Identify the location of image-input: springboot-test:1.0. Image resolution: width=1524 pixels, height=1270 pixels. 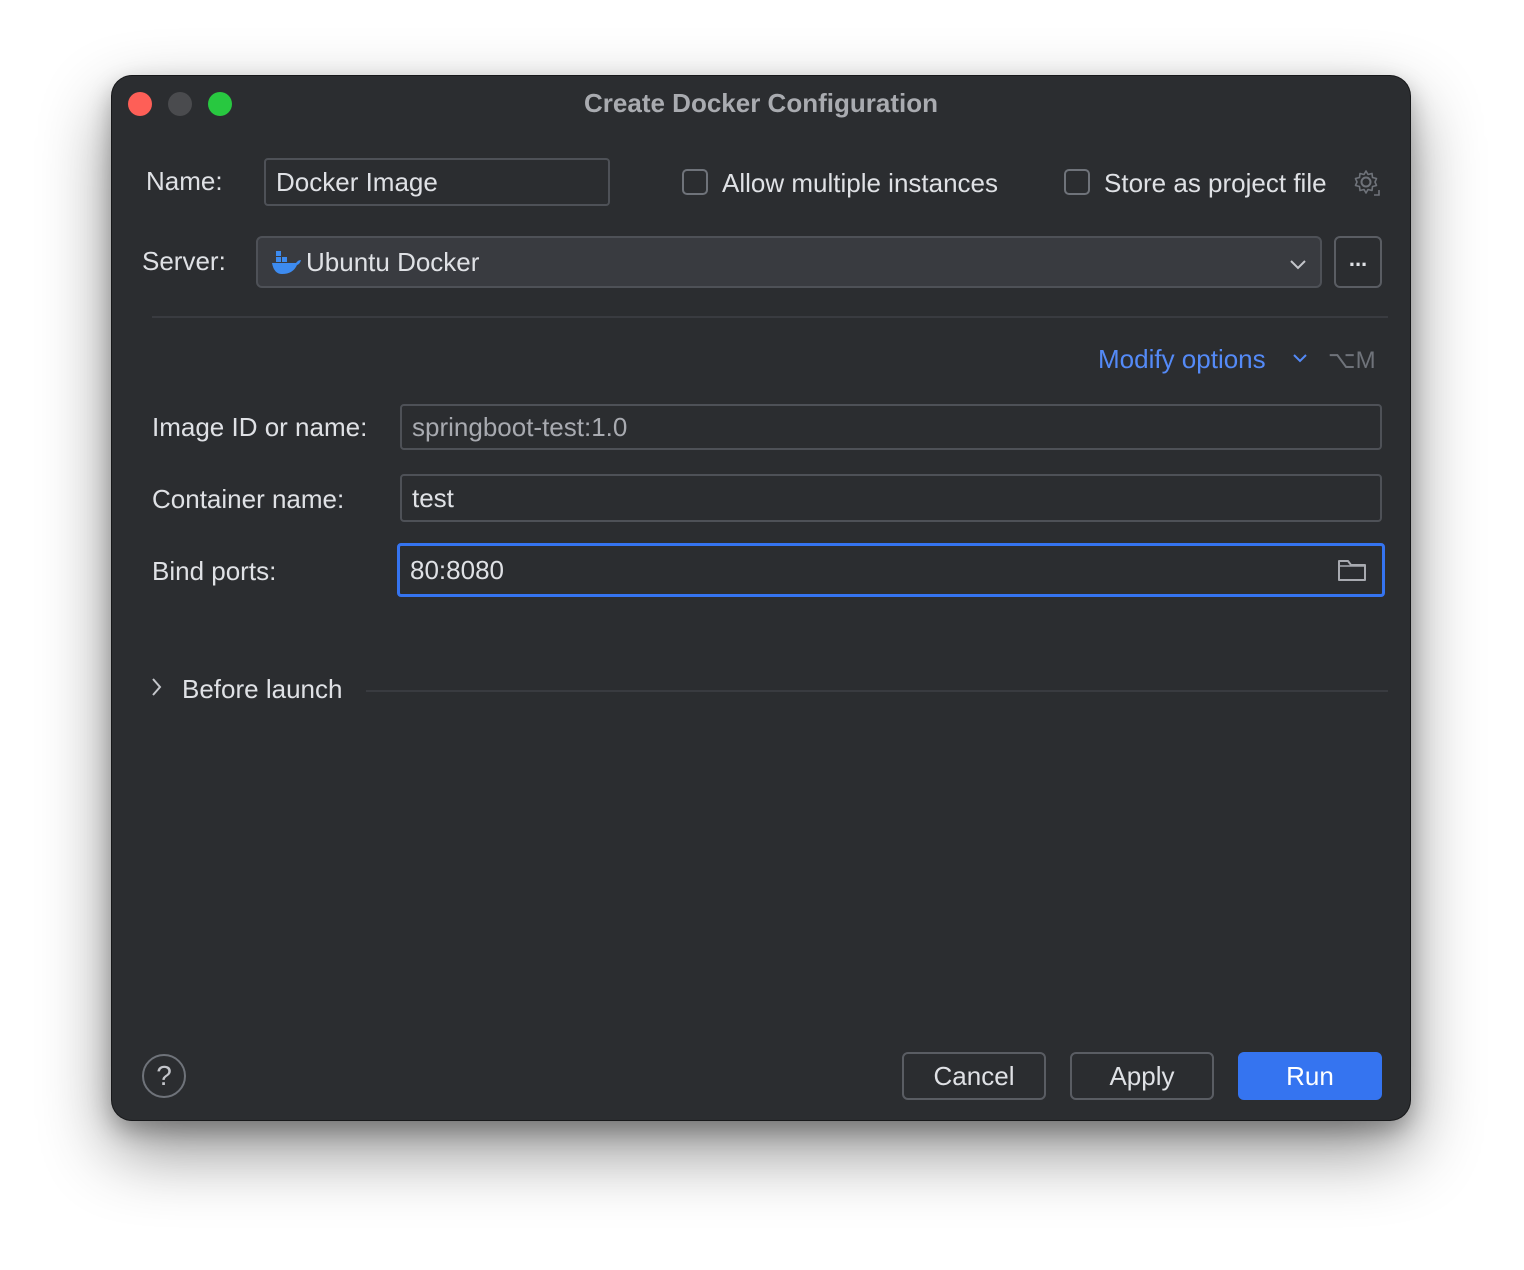
(891, 427).